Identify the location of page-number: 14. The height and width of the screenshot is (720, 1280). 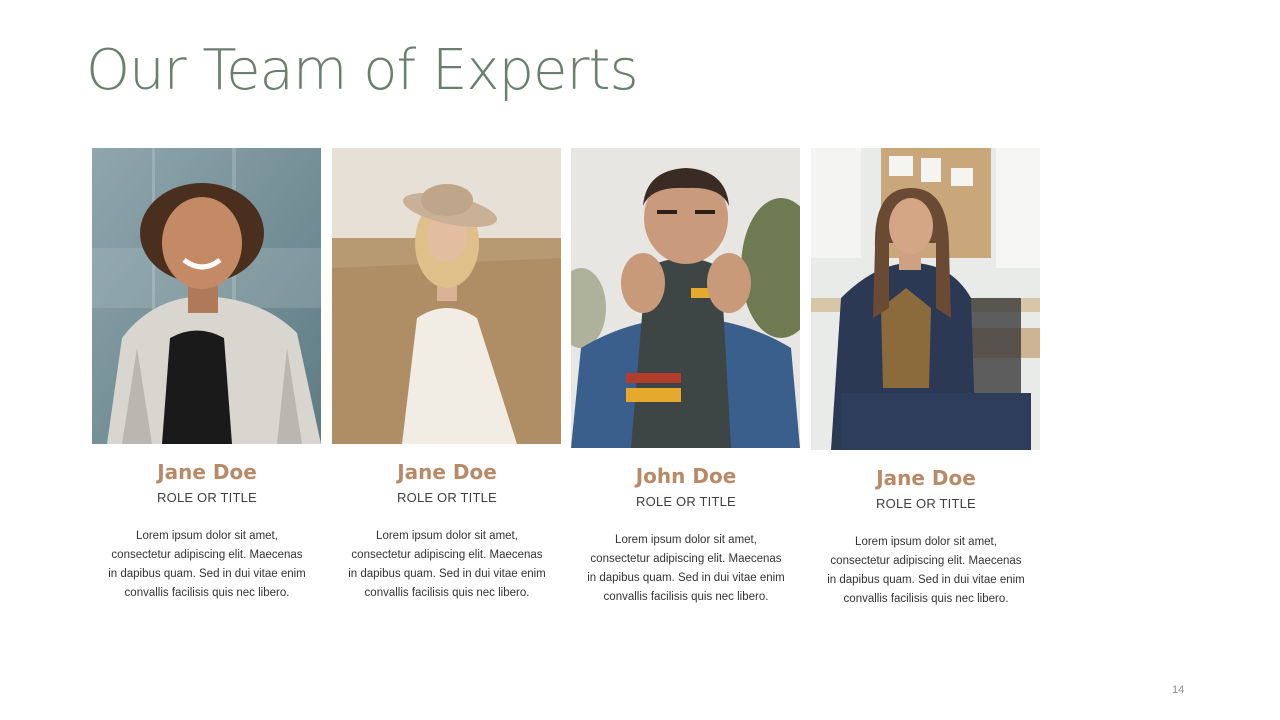
(1178, 690).